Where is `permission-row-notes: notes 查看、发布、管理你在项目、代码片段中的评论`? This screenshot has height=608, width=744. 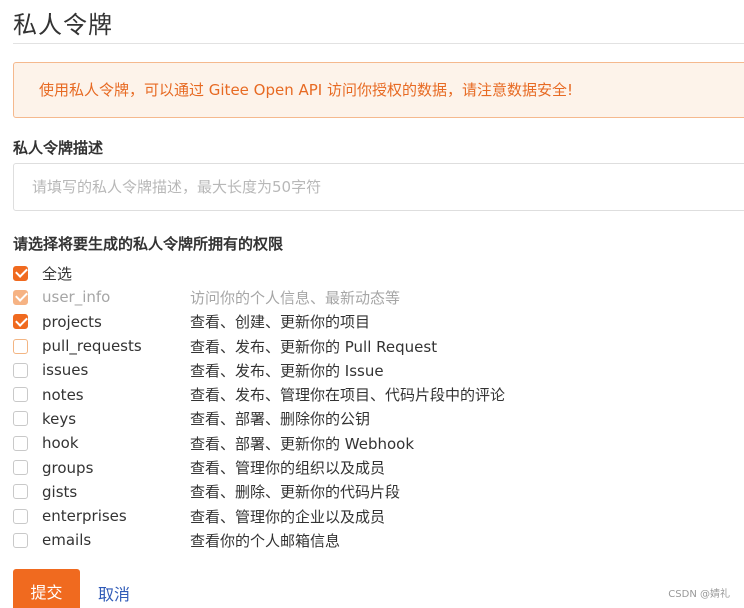
permission-row-notes: notes 查看、发布、管理你在项目、代码片段中的评论 is located at coordinates (373, 394).